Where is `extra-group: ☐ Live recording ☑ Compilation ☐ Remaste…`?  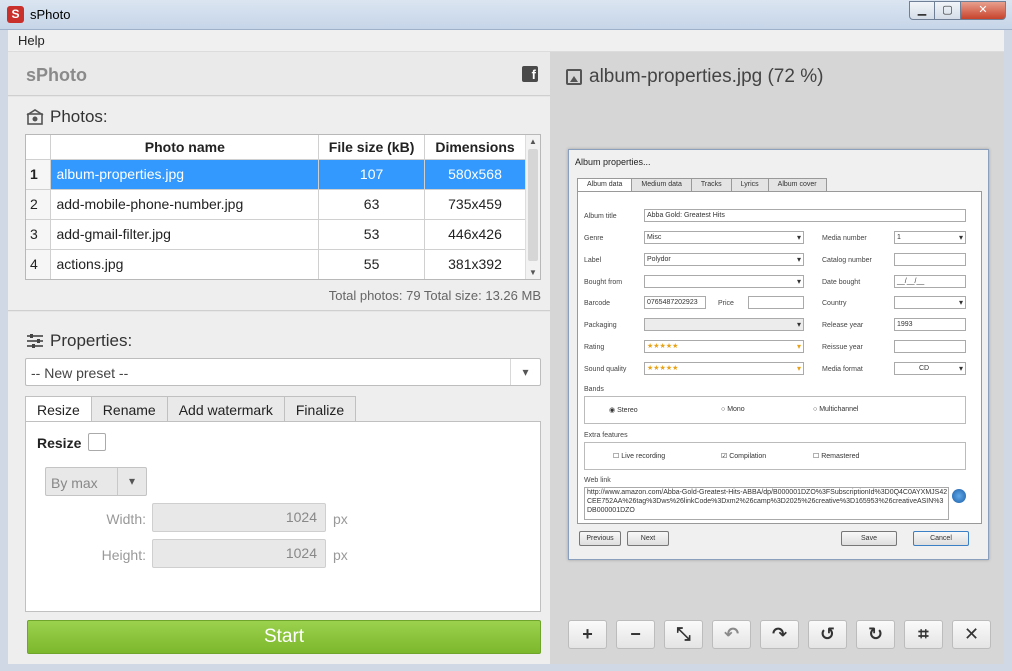 extra-group: ☐ Live recording ☑ Compilation ☐ Remaste… is located at coordinates (775, 456).